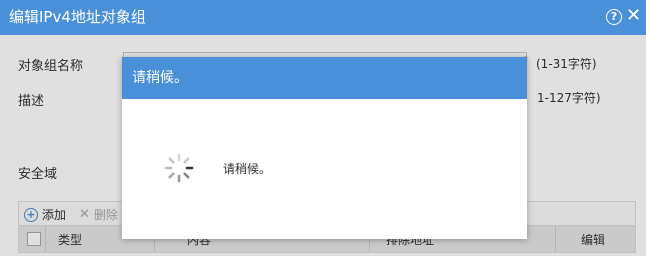  What do you see at coordinates (323, 17) in the screenshot?
I see `dialog-titlebar: 编辑IPv4地址对象组 ? ✕` at bounding box center [323, 17].